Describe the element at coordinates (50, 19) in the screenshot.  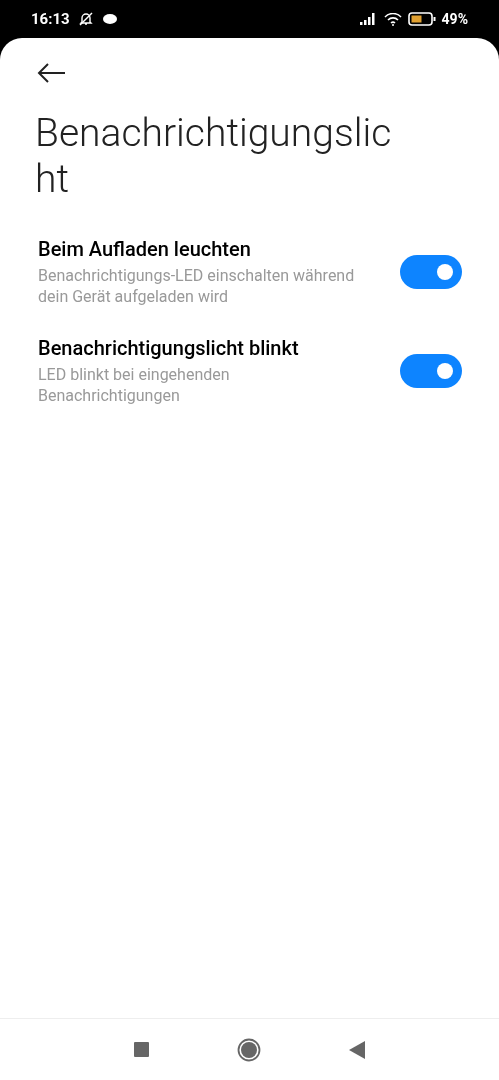
I see `status-time: 16:13` at that location.